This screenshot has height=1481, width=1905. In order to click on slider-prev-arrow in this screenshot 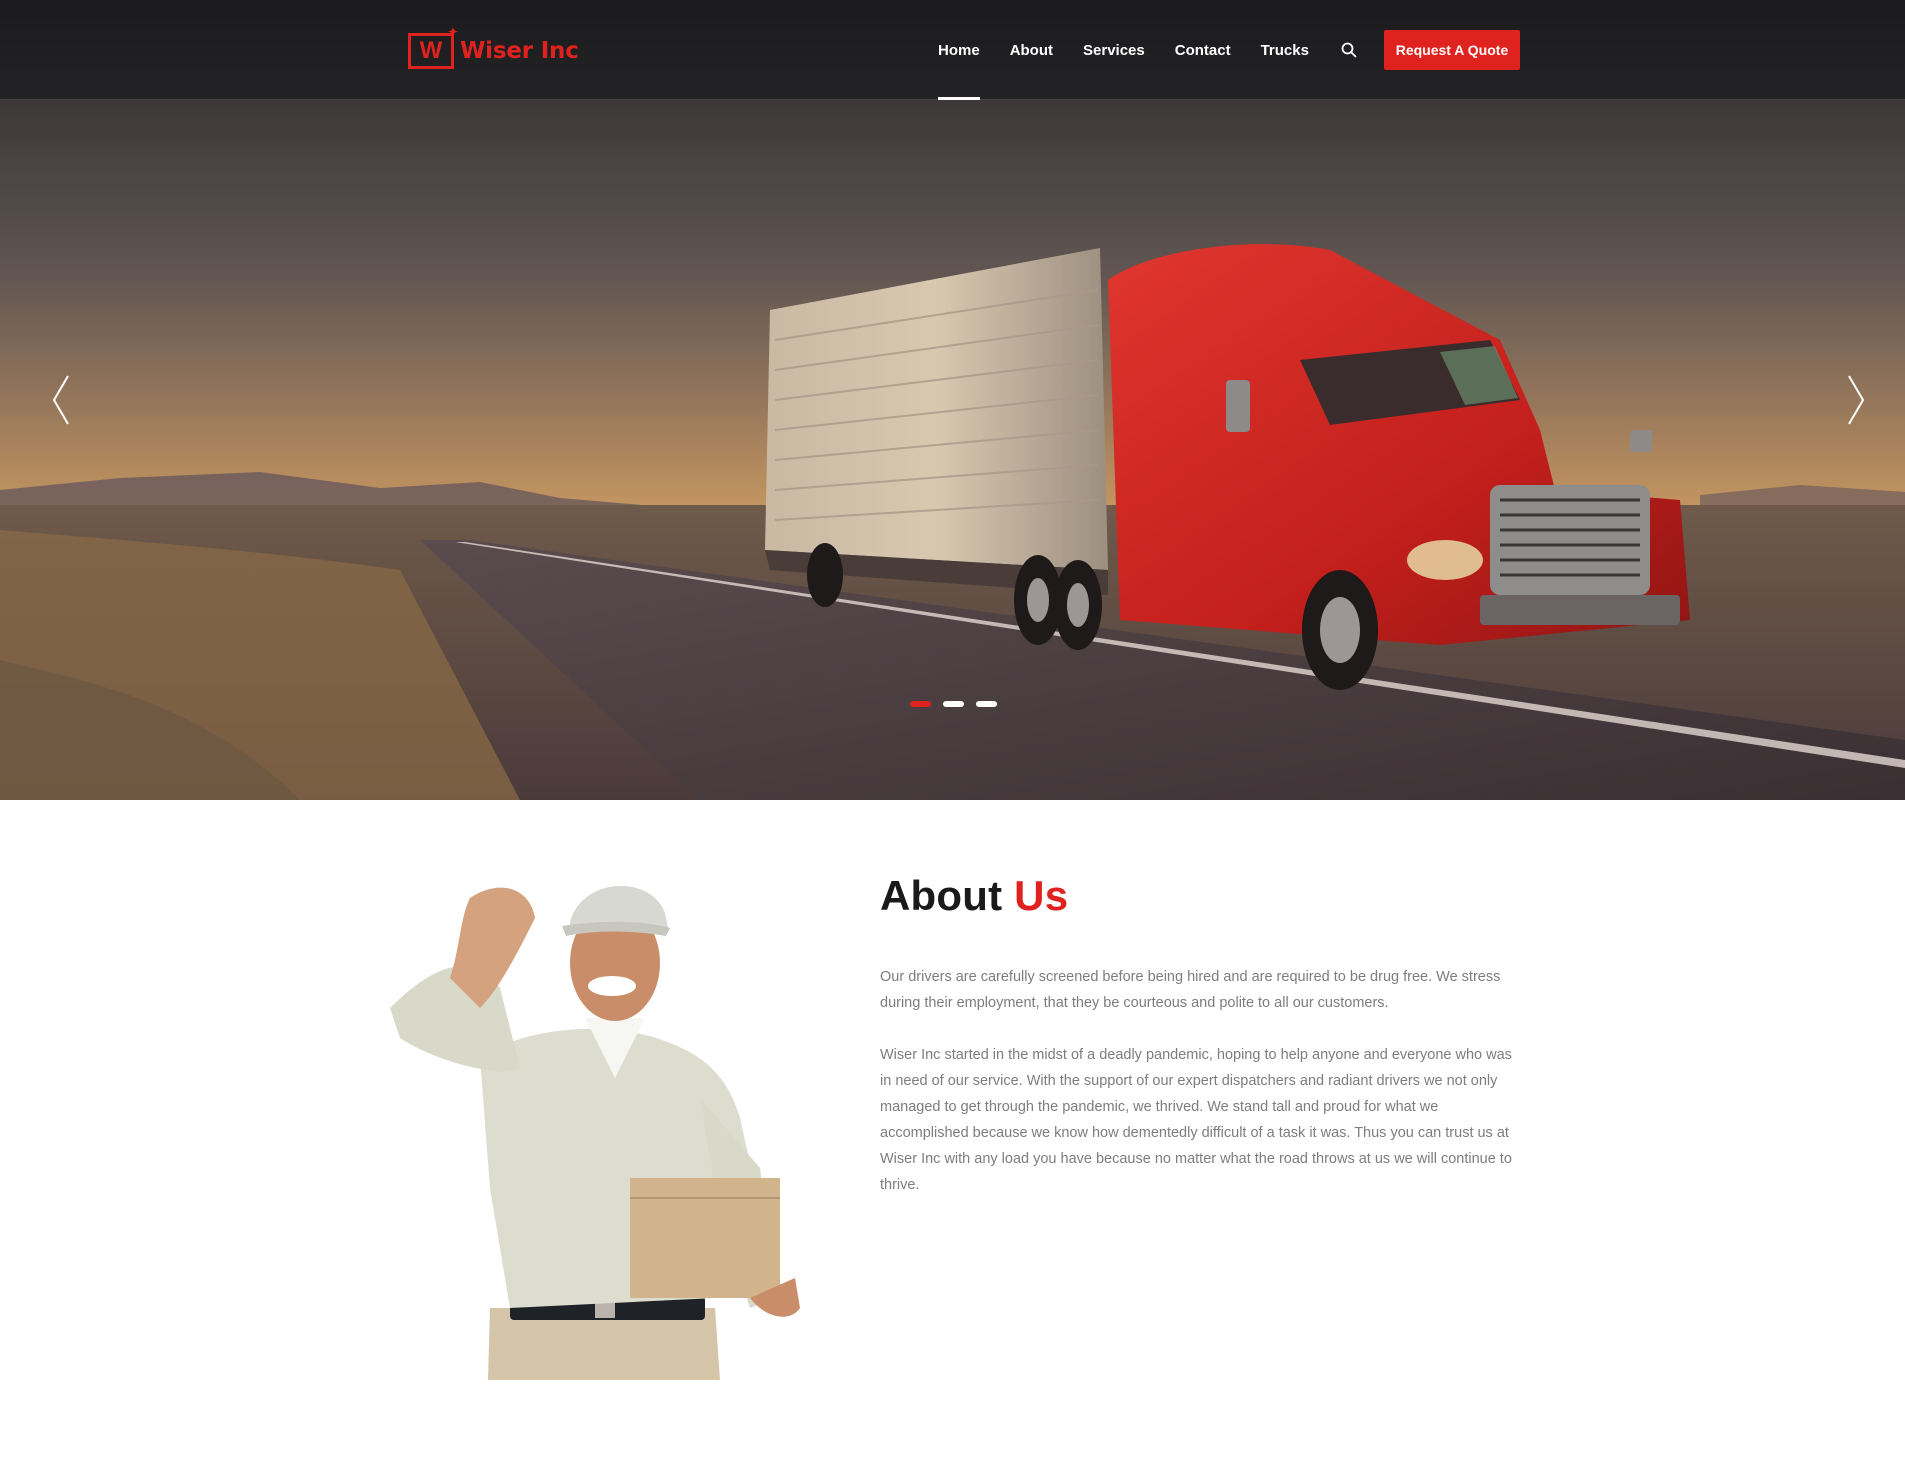, I will do `click(59, 400)`.